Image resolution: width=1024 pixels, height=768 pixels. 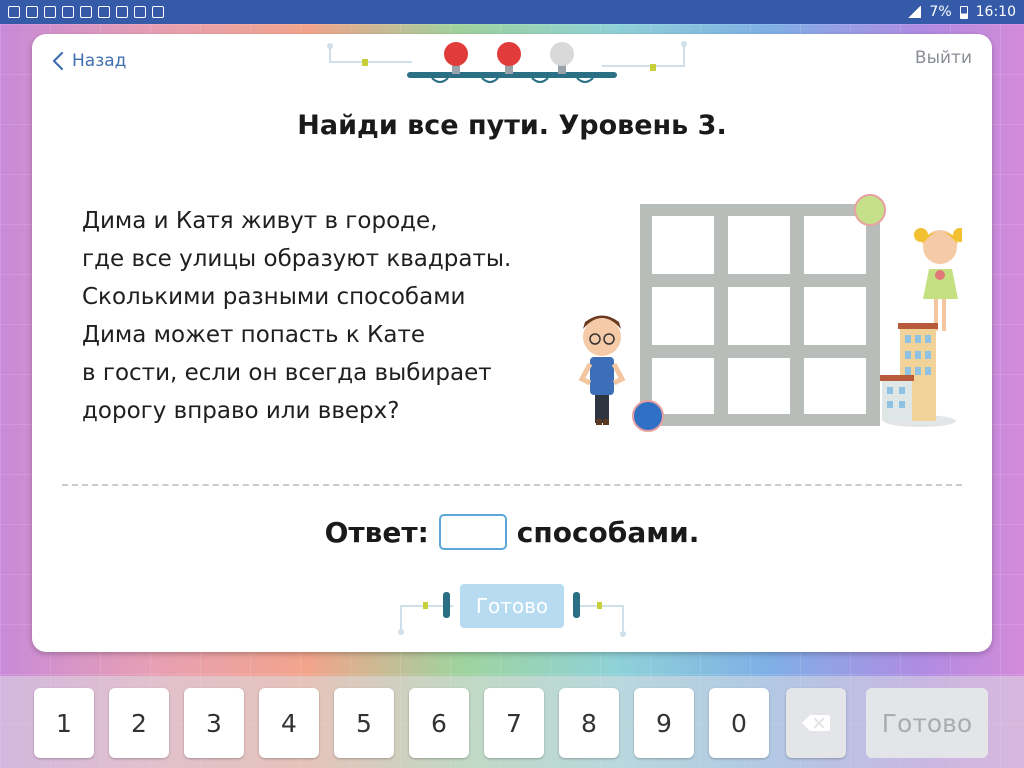 What do you see at coordinates (943, 58) in the screenshot?
I see `exit-button: Выйти` at bounding box center [943, 58].